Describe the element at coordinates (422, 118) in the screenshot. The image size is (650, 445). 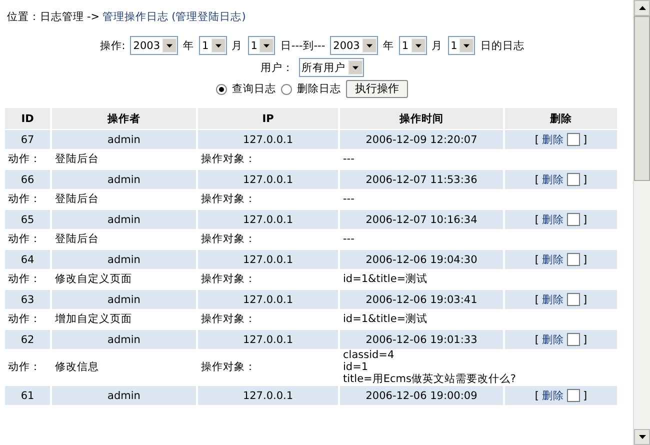
I see `column-header: 操作时间` at that location.